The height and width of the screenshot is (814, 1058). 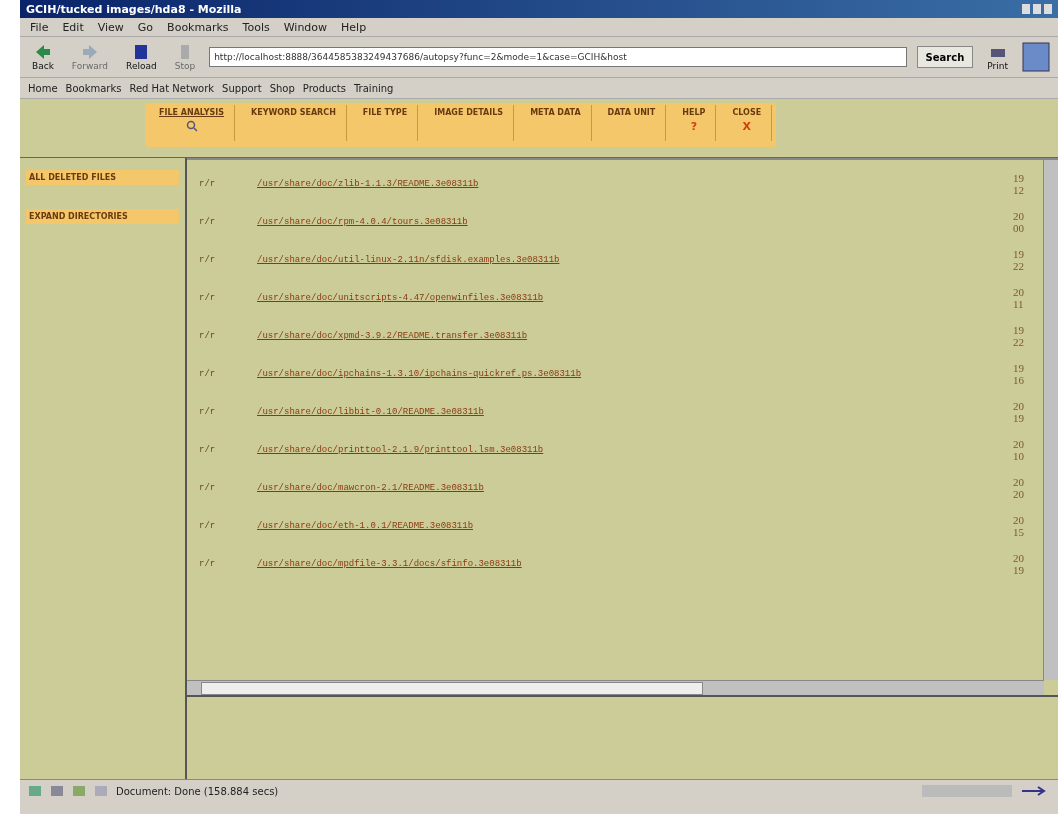 I want to click on status-text: Document: Done (158.884 secs), so click(x=198, y=791).